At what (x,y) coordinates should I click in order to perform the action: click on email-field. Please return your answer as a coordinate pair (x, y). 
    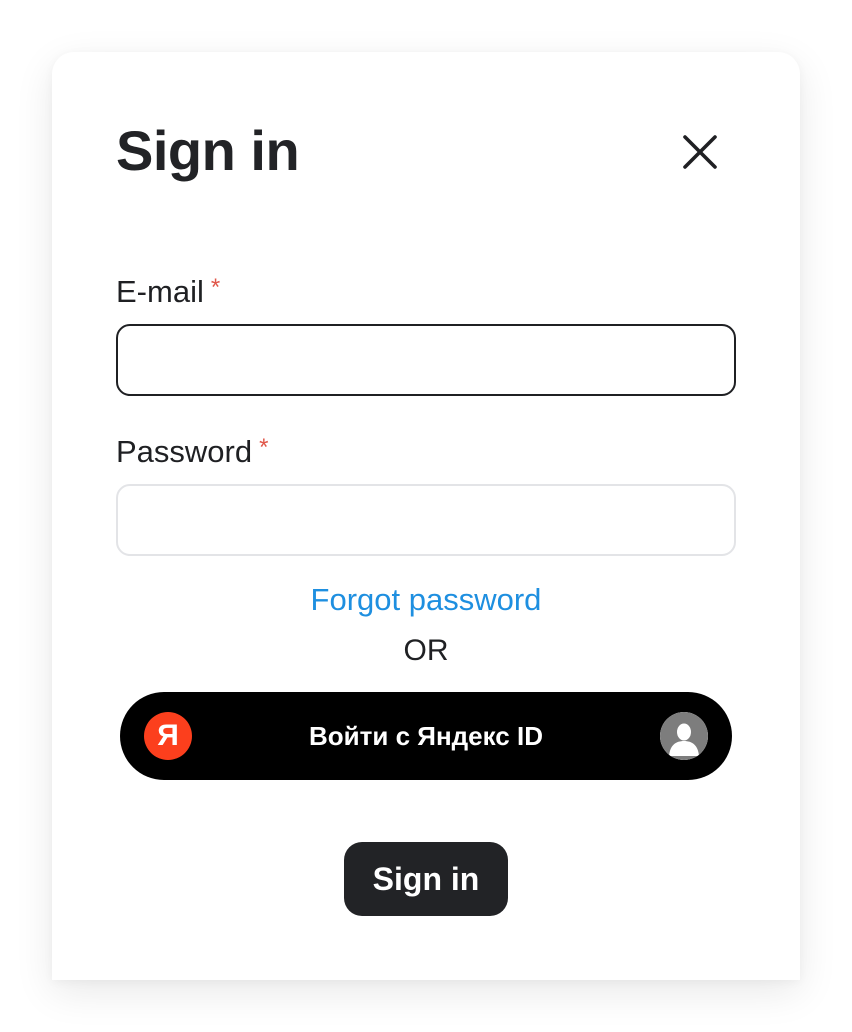
    Looking at the image, I should click on (426, 360).